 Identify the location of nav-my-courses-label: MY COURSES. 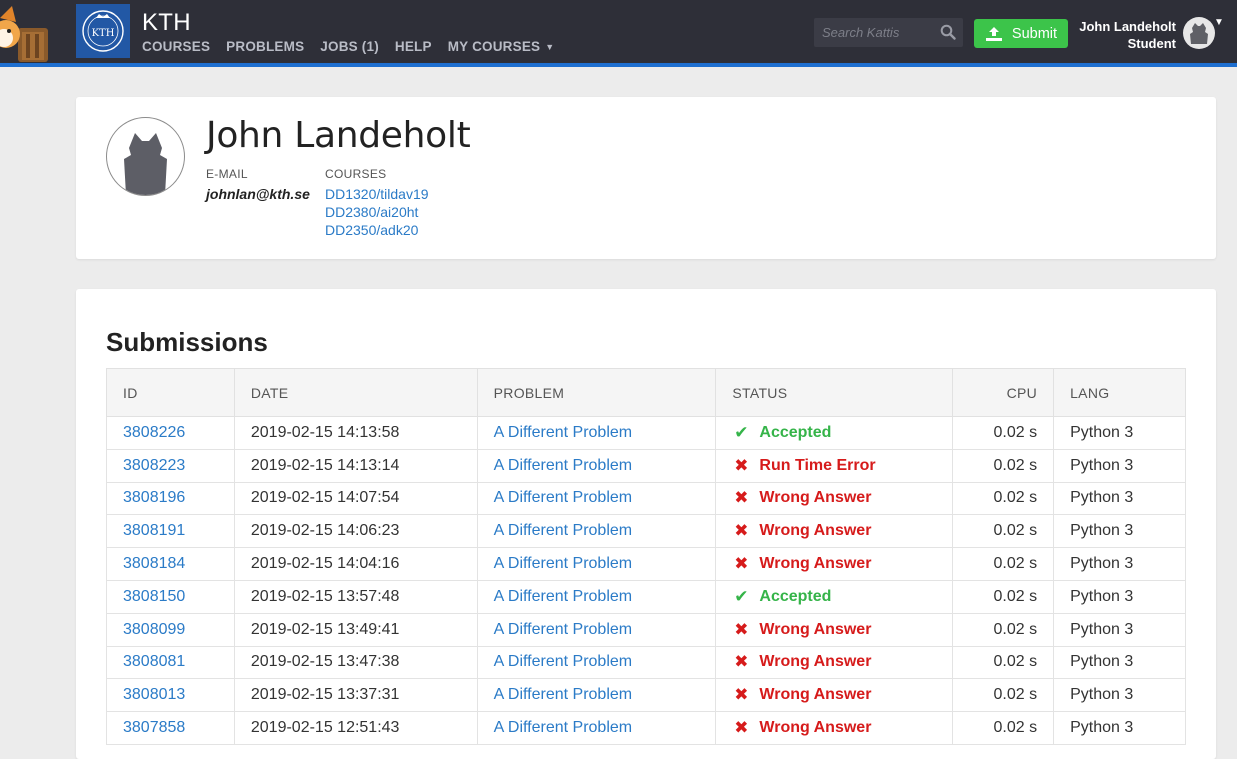
(494, 46).